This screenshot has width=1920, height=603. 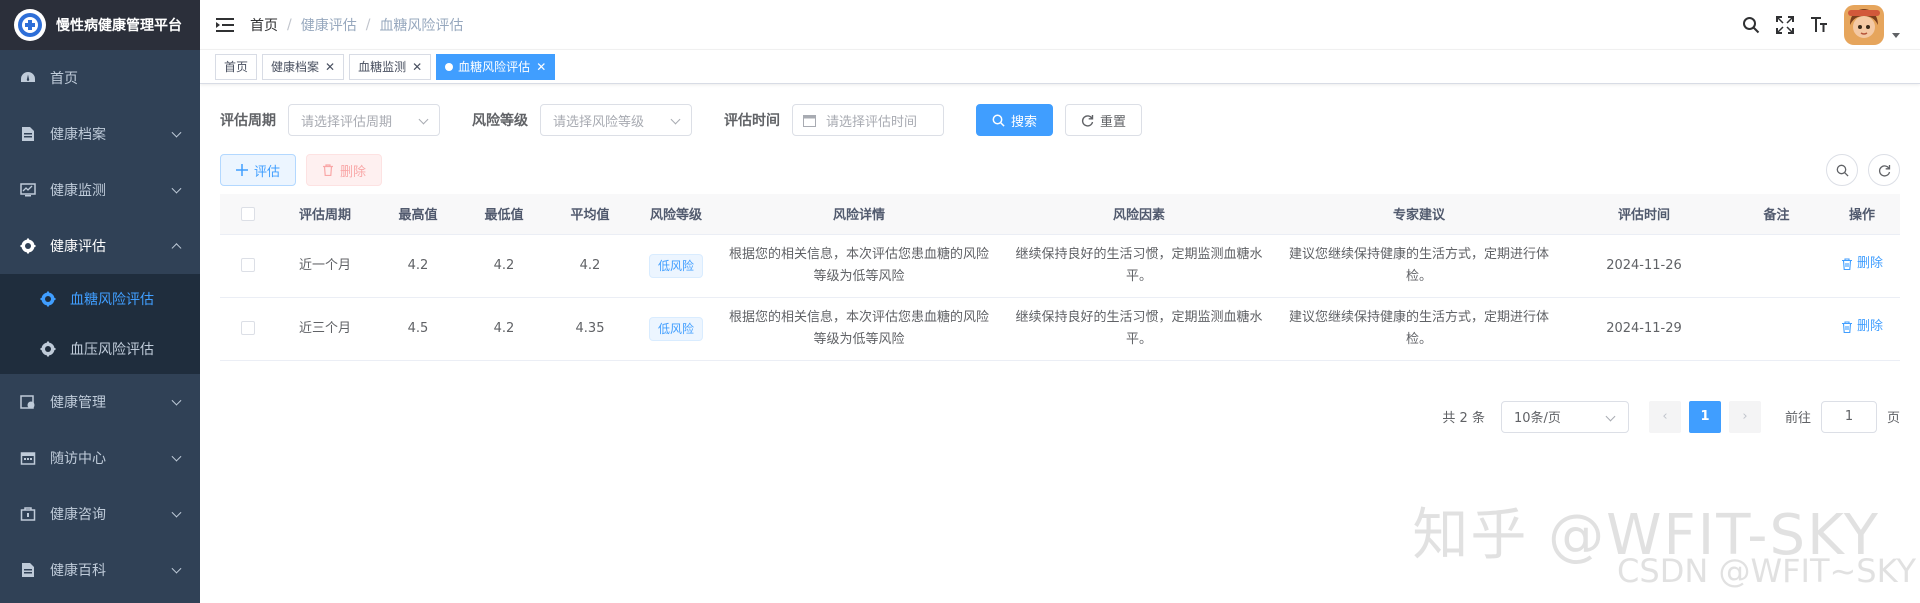 I want to click on goto-page: 前往 1 页, so click(x=1842, y=416).